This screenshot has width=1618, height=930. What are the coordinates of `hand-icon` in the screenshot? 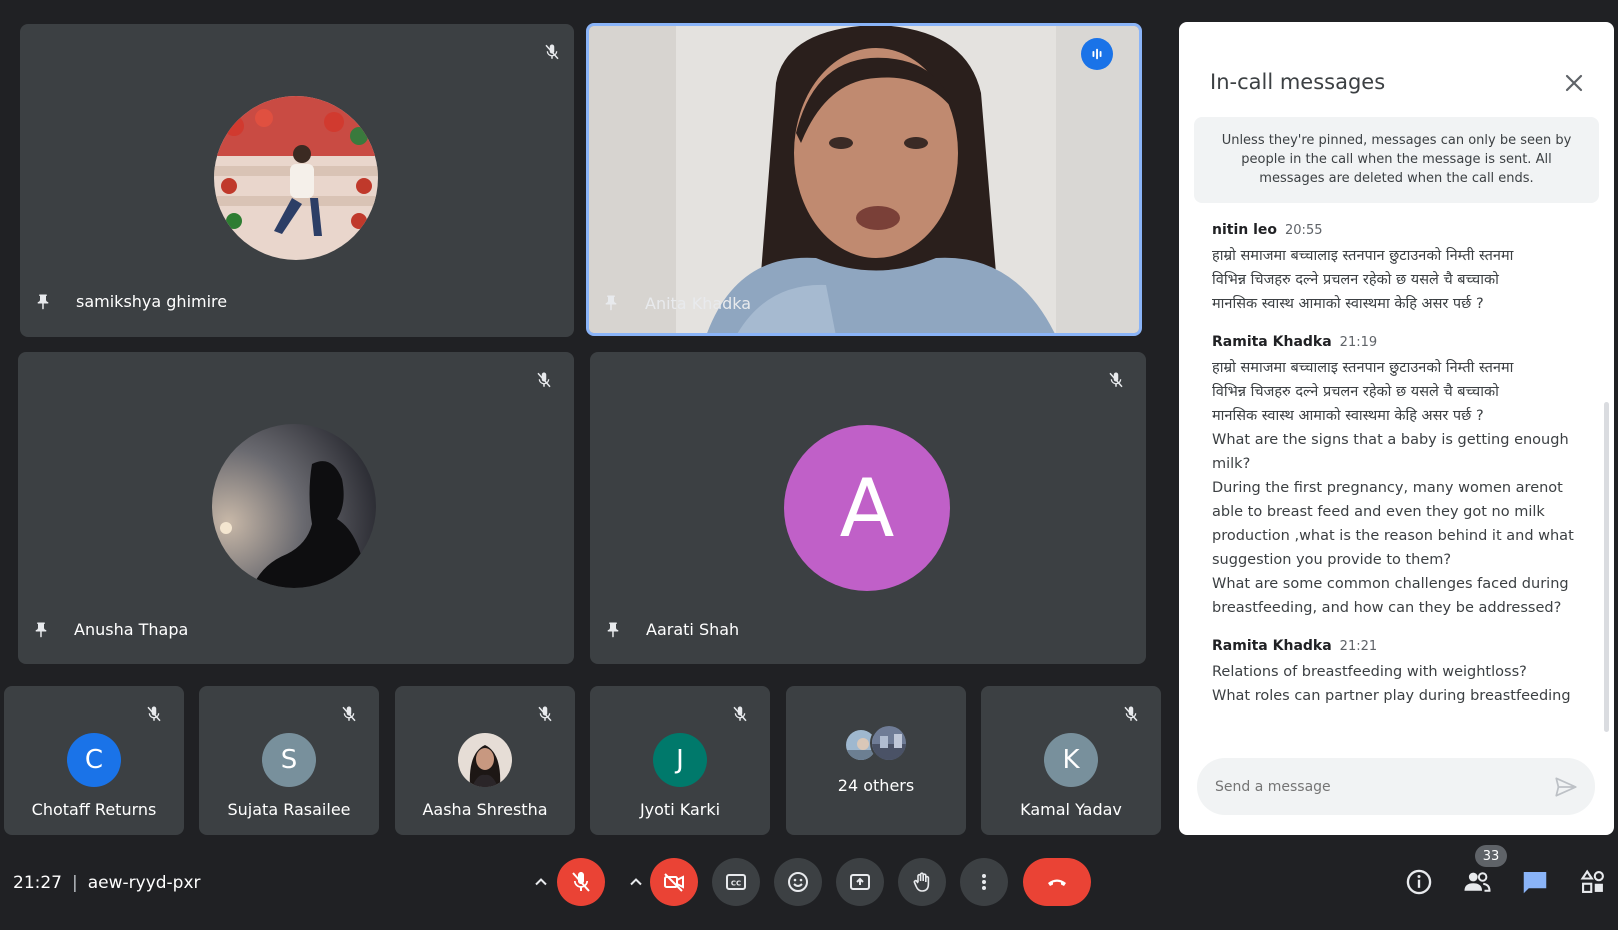 It's located at (922, 882).